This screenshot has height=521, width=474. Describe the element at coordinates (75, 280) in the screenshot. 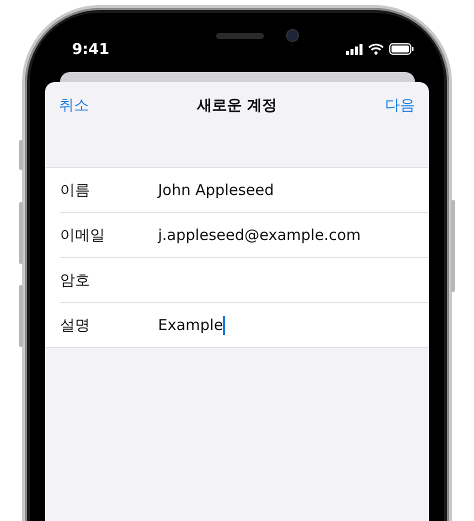

I see `field-label: 암호` at that location.